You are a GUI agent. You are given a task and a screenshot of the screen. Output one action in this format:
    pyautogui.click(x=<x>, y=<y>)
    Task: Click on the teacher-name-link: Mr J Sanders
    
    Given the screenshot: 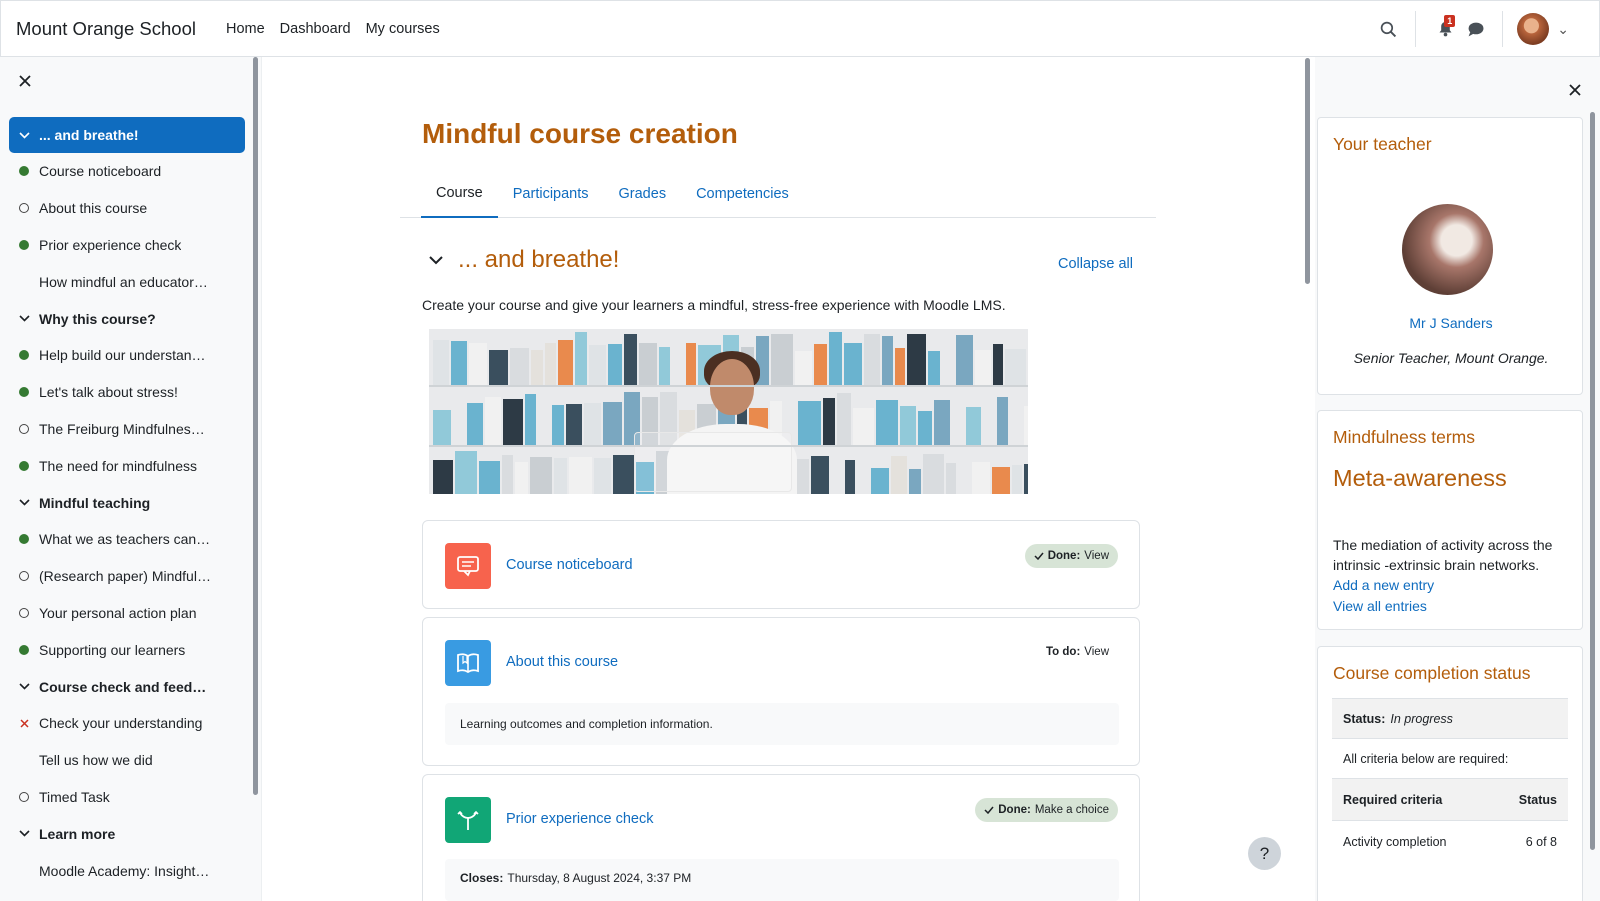 What is the action you would take?
    pyautogui.click(x=1451, y=323)
    